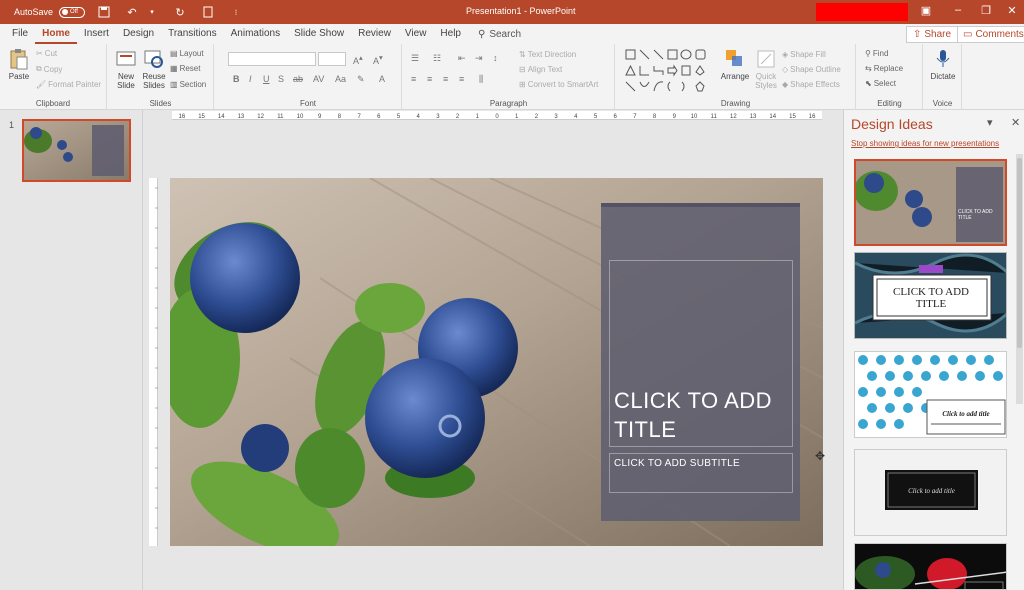 This screenshot has height=590, width=1024. Describe the element at coordinates (735, 64) in the screenshot. I see `arrange-button: Arrange` at that location.